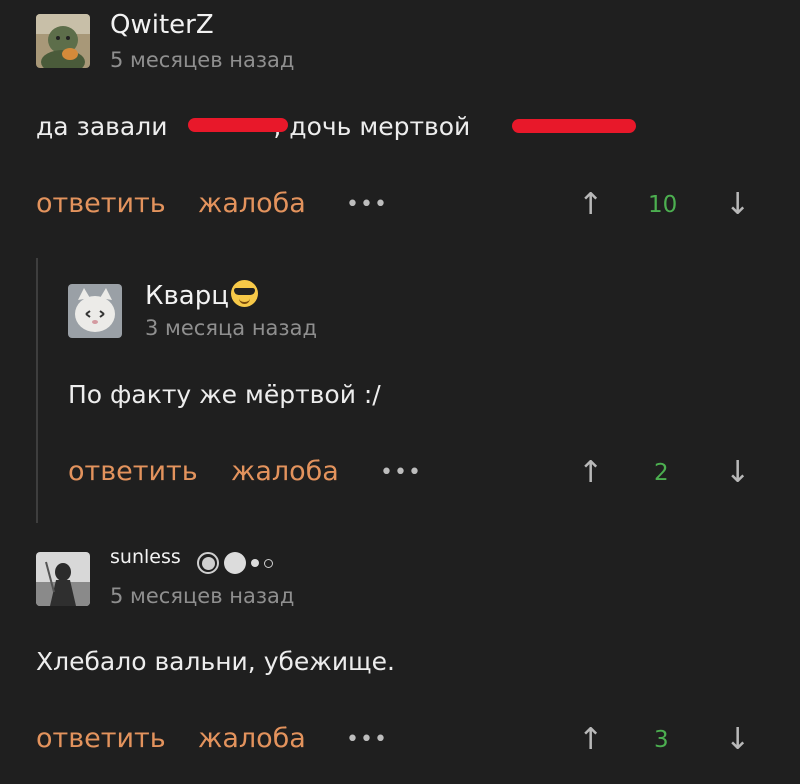 The height and width of the screenshot is (784, 800). I want to click on vote-score: 10, so click(663, 205).